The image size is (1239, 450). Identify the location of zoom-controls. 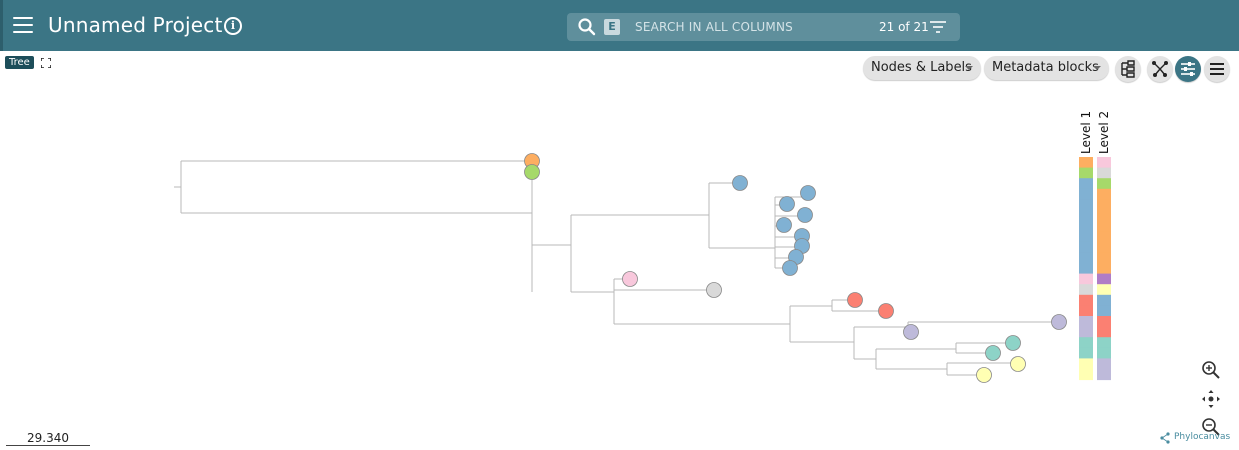
(1211, 399).